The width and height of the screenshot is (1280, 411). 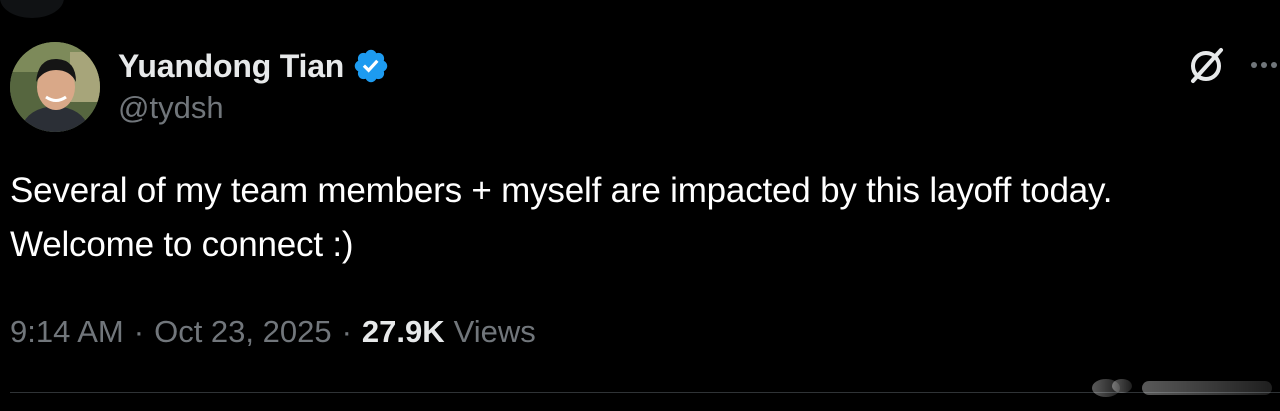 I want to click on more-horizontal-icon, so click(x=1264, y=65).